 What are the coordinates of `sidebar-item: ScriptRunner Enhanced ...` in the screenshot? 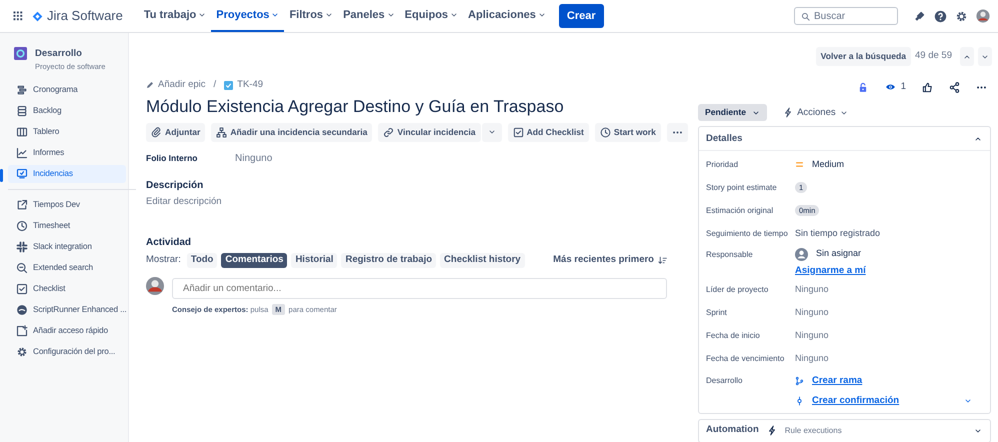 It's located at (67, 309).